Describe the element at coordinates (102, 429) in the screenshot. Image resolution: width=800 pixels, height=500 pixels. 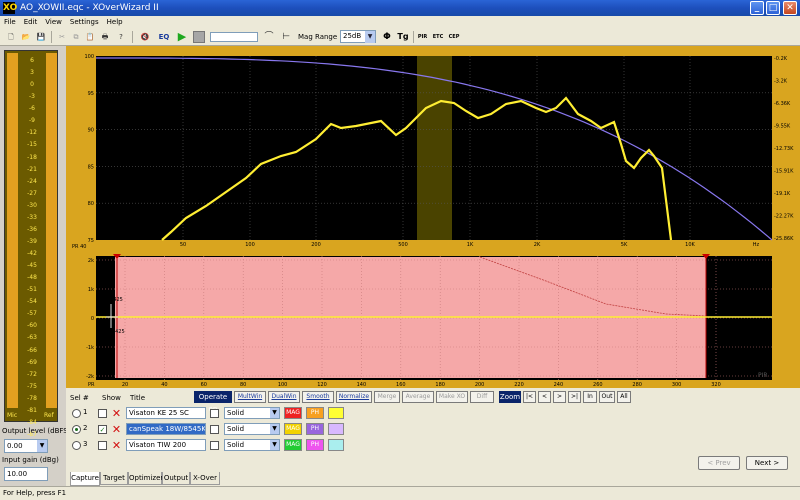
I see `show-checkbox-2: ✓` at that location.